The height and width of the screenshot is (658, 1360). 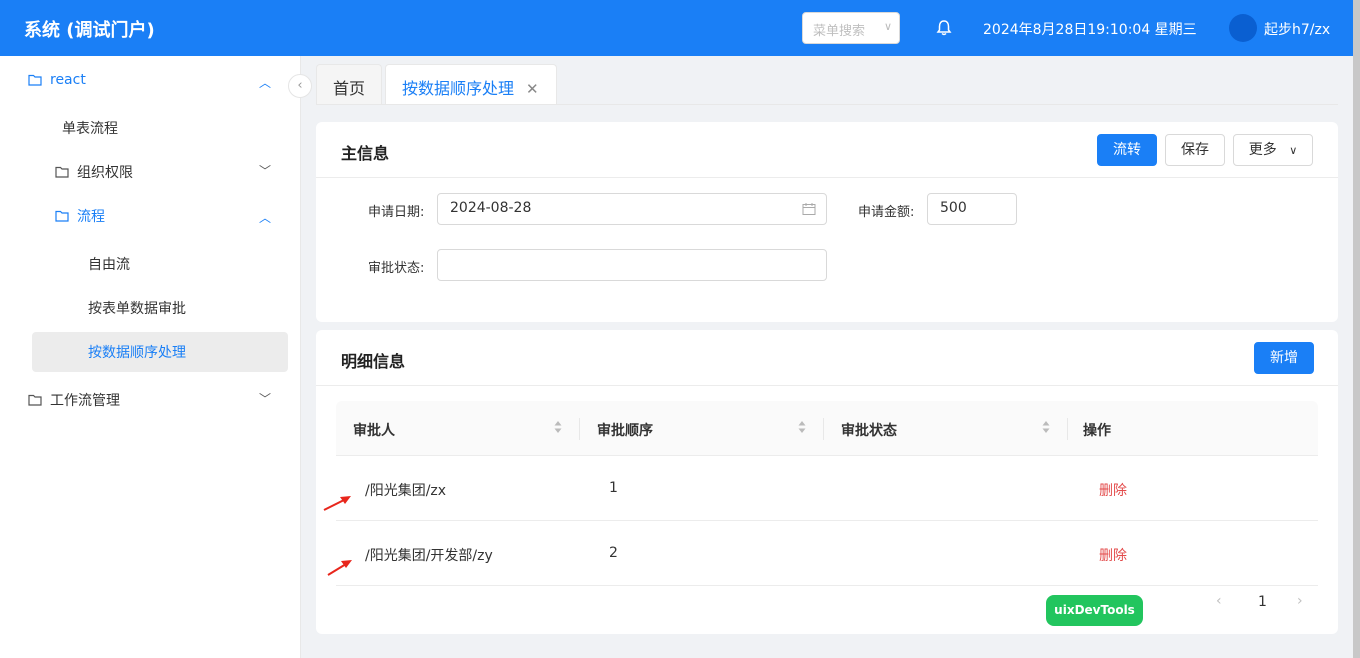 What do you see at coordinates (613, 553) in the screenshot?
I see `row2-order: 2` at bounding box center [613, 553].